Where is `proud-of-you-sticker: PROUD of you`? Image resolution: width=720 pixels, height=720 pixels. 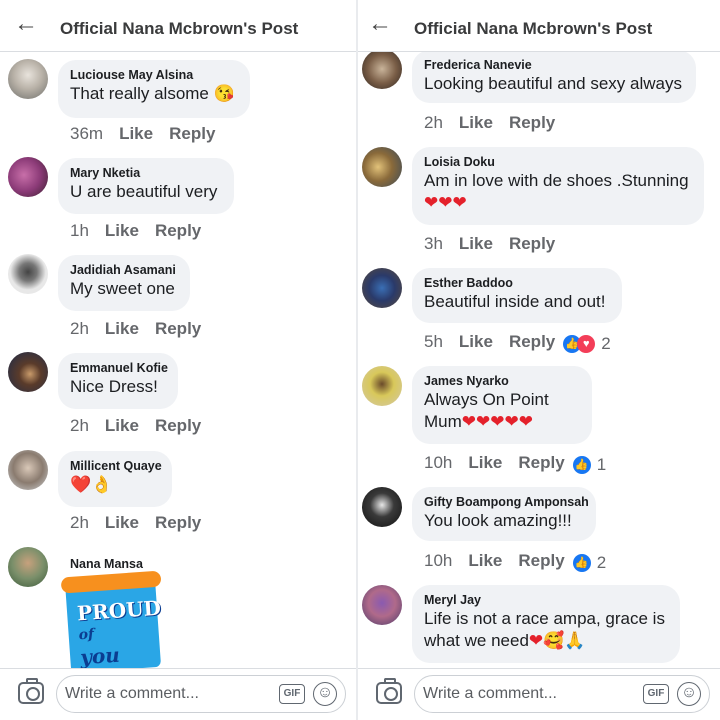
proud-of-you-sticker: PROUD of you is located at coordinates (112, 622).